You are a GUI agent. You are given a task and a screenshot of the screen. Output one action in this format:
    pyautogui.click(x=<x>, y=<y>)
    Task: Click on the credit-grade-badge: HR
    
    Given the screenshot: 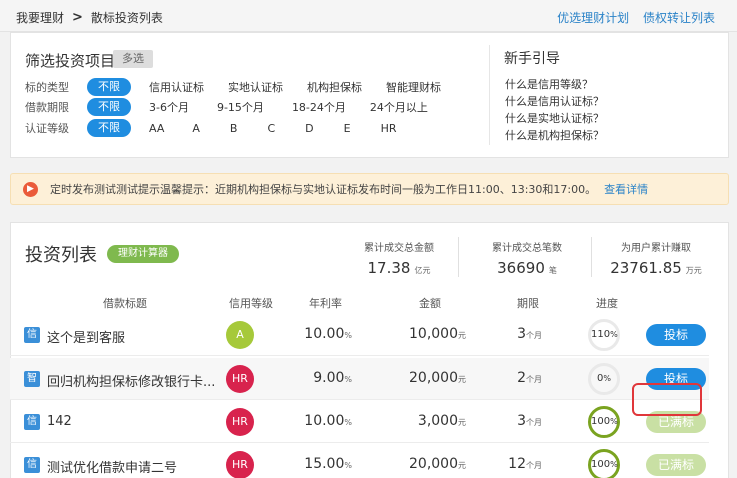 What is the action you would take?
    pyautogui.click(x=240, y=464)
    